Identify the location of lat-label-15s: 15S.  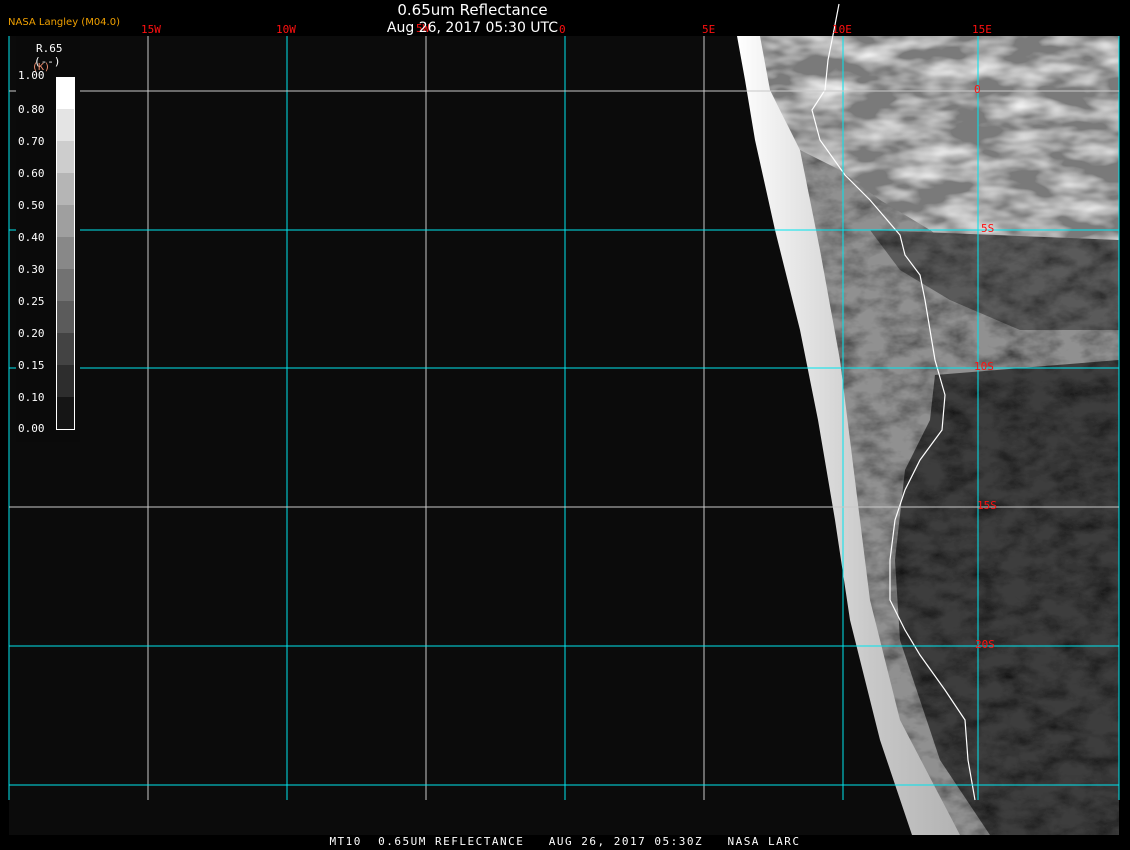
(987, 505).